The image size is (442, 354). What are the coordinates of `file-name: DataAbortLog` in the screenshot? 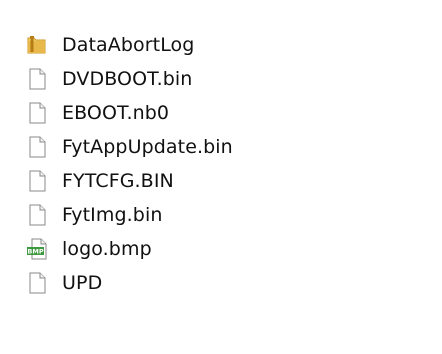 It's located at (128, 45).